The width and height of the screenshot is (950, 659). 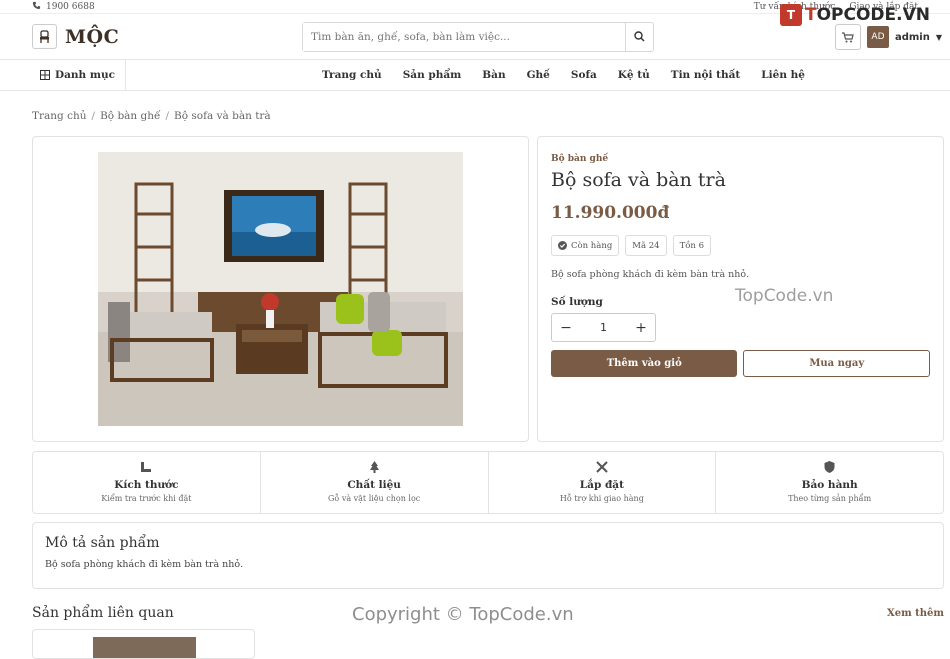 What do you see at coordinates (538, 75) in the screenshot?
I see `nav-item-chairs: Ghế` at bounding box center [538, 75].